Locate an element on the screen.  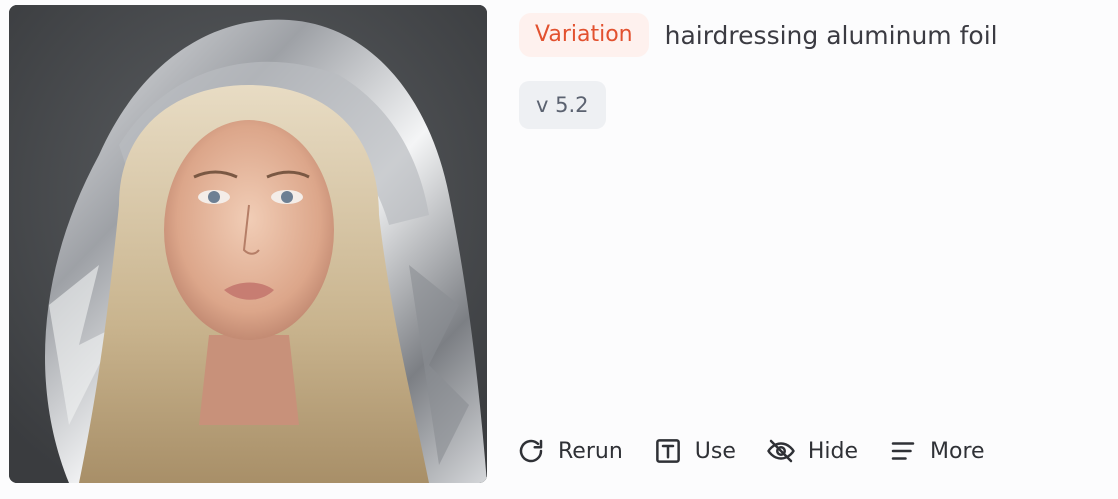
use-button: Use is located at coordinates (694, 451).